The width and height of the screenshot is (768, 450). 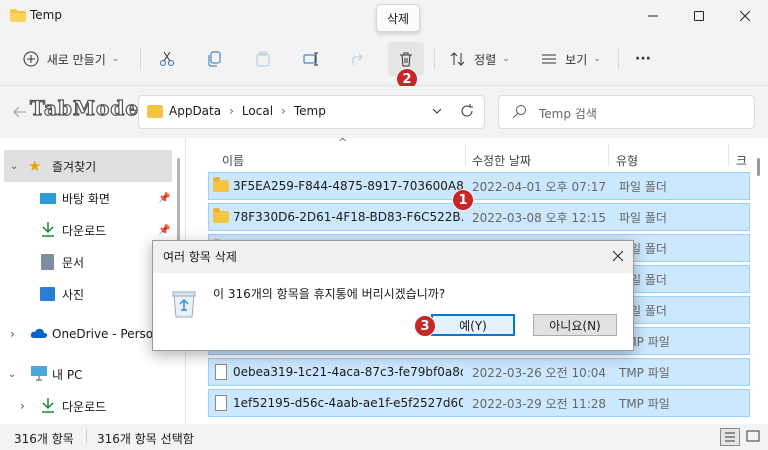 What do you see at coordinates (626, 112) in the screenshot?
I see `search-box: Temp 검색` at bounding box center [626, 112].